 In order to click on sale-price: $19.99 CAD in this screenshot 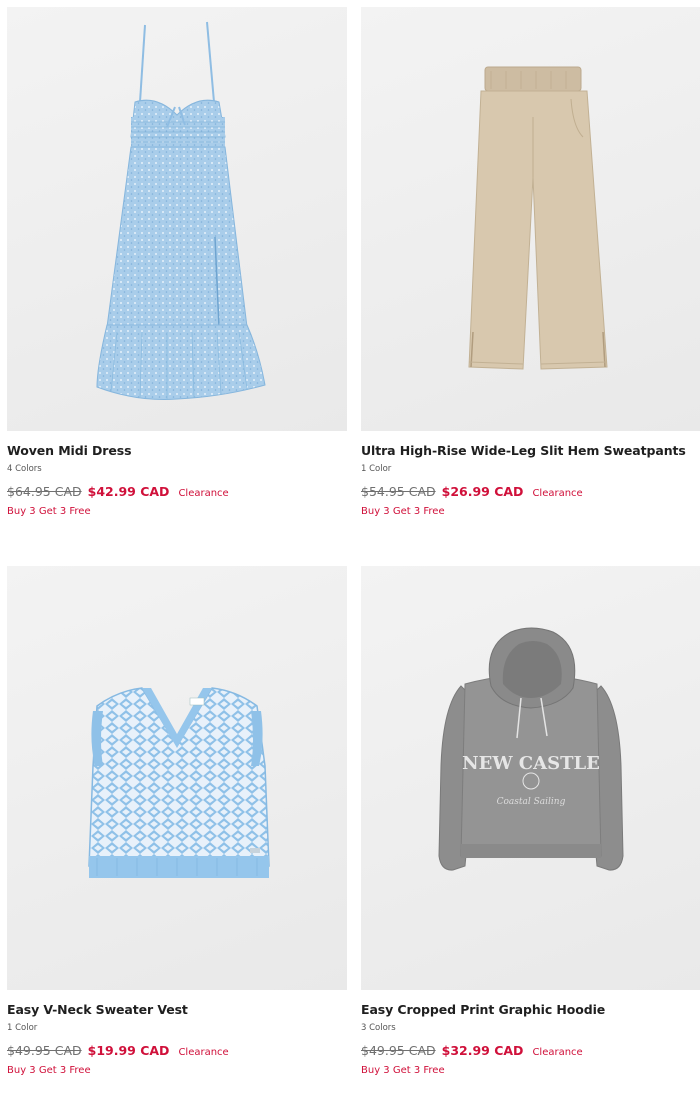, I will do `click(128, 1050)`.